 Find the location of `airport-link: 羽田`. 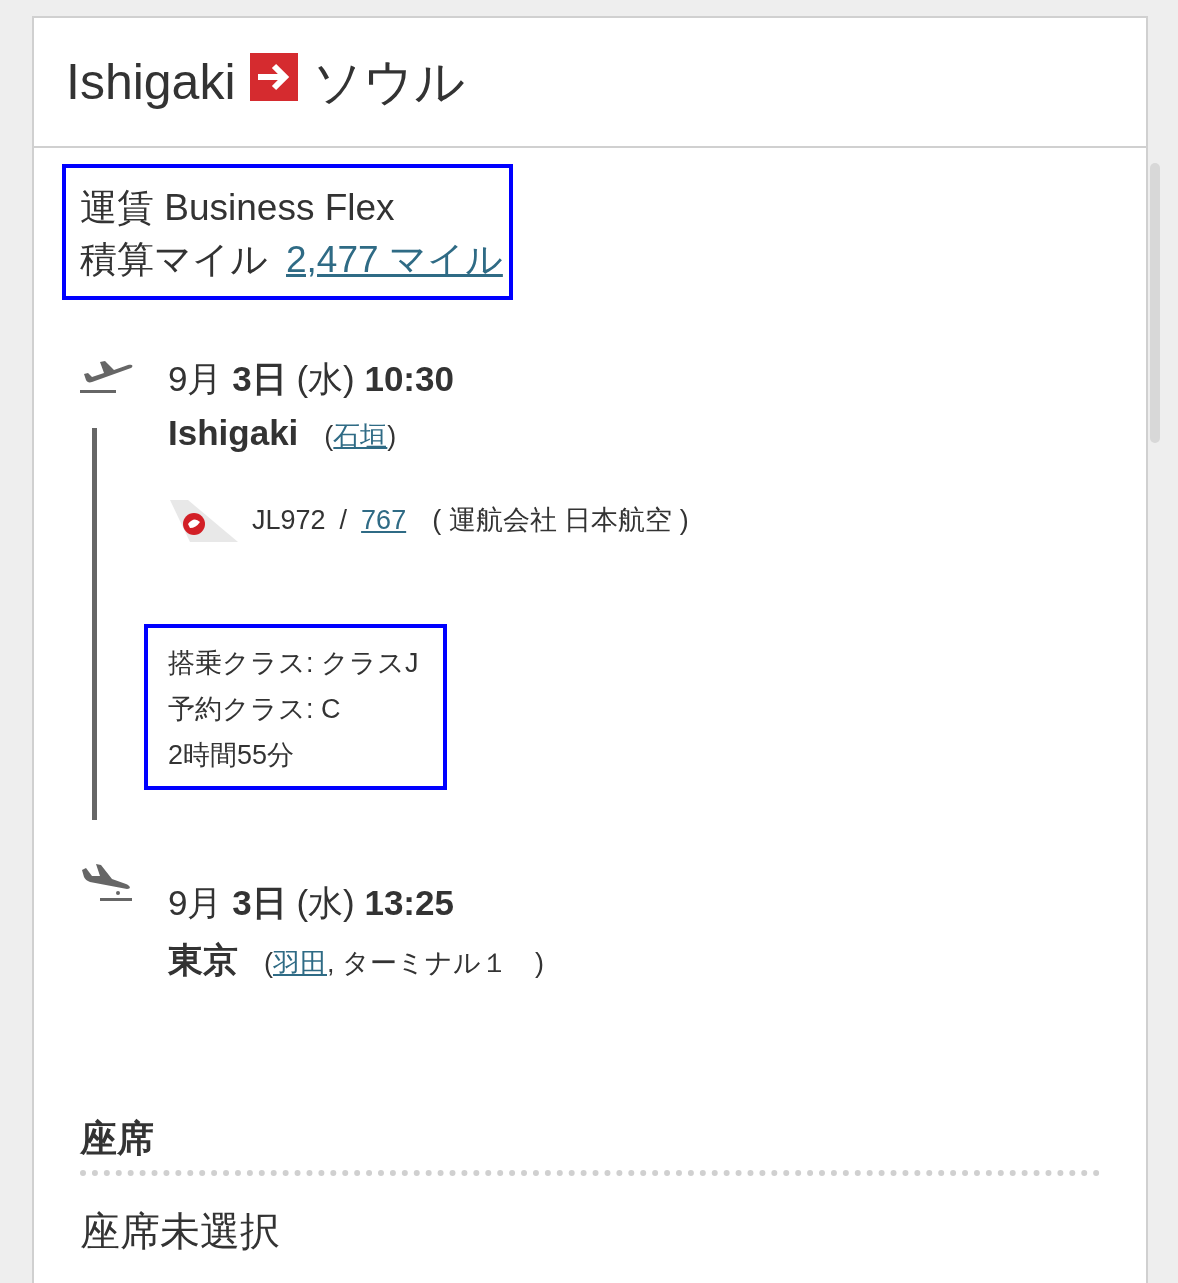

airport-link: 羽田 is located at coordinates (300, 963).